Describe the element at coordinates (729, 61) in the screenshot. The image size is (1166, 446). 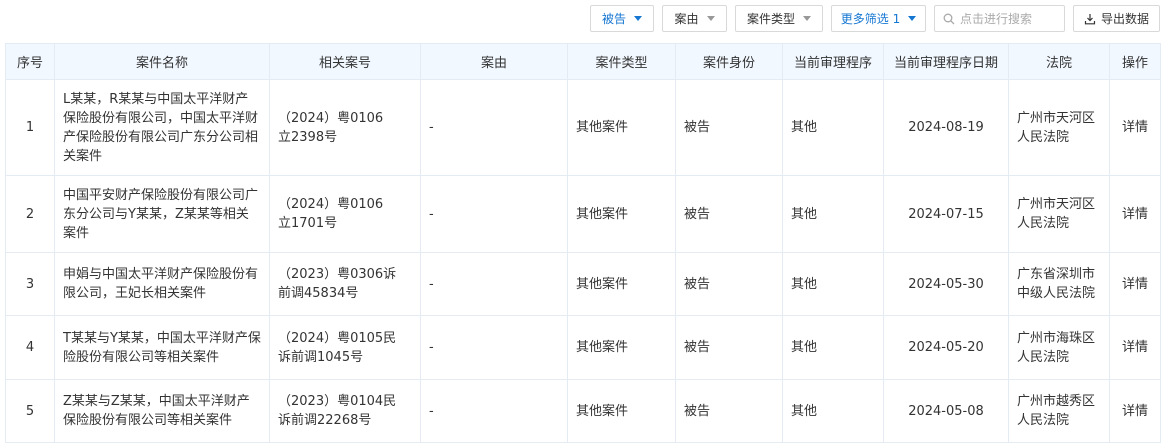
I see `header-case-role: 案件身份` at that location.